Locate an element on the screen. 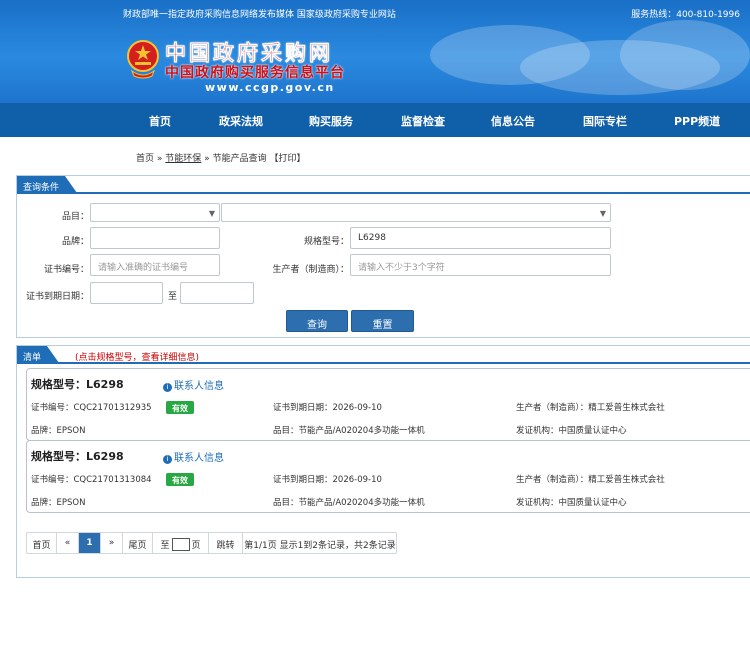 The height and width of the screenshot is (664, 750). nav-purchase-service: 购买服务 is located at coordinates (331, 121).